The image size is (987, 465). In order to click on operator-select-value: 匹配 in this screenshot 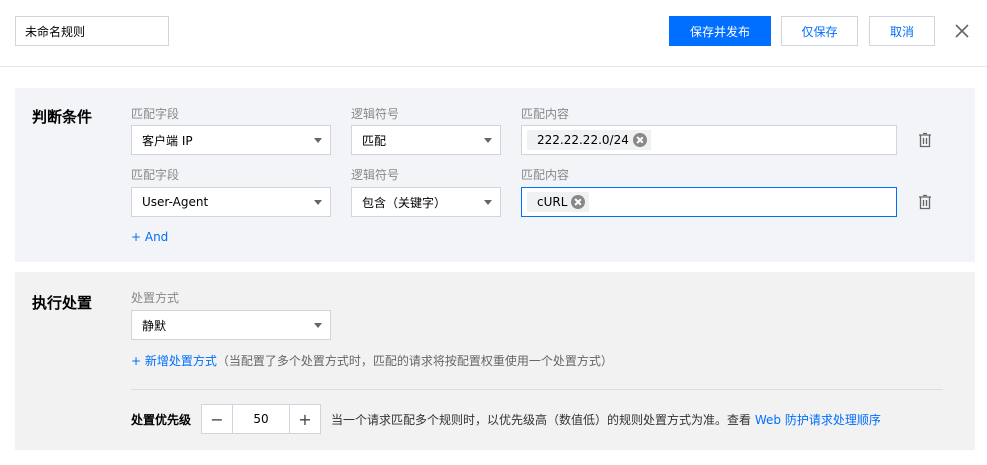, I will do `click(374, 140)`.